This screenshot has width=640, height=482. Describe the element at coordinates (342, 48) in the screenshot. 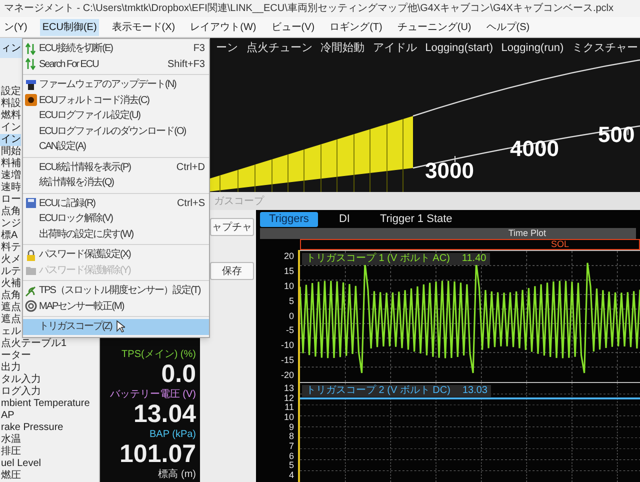

I see `tuning-tab: 冷間始動` at that location.